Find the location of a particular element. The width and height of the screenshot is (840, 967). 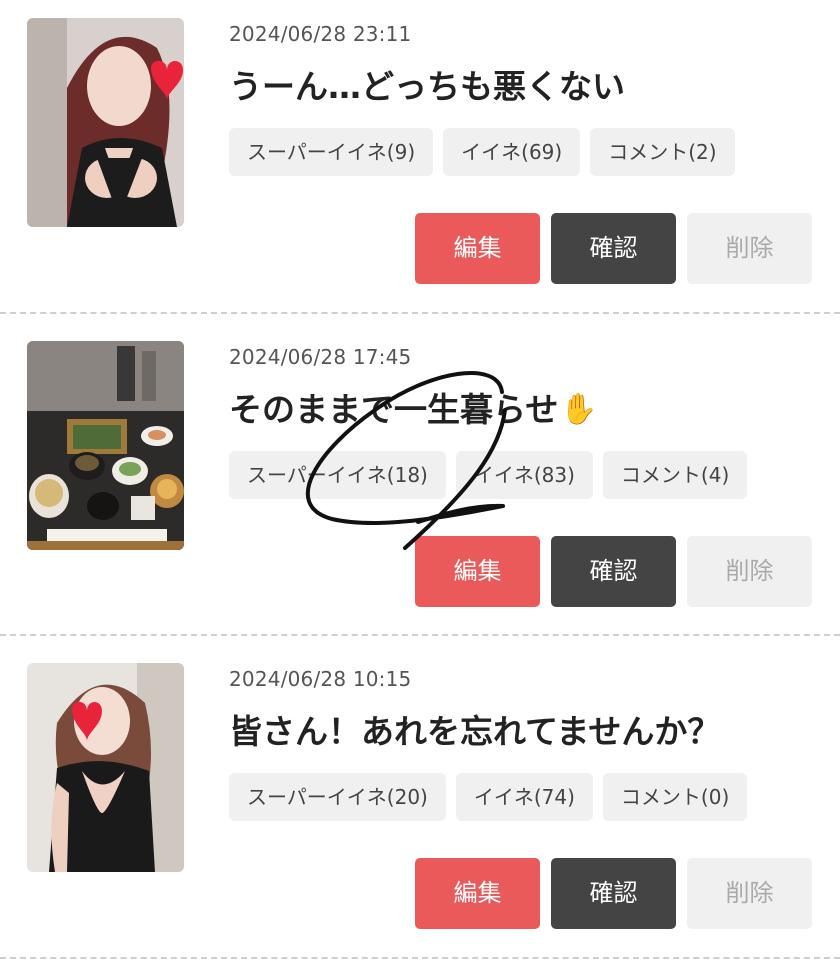

post-timestamp: 2024/06/28 17:45 is located at coordinates (320, 357).